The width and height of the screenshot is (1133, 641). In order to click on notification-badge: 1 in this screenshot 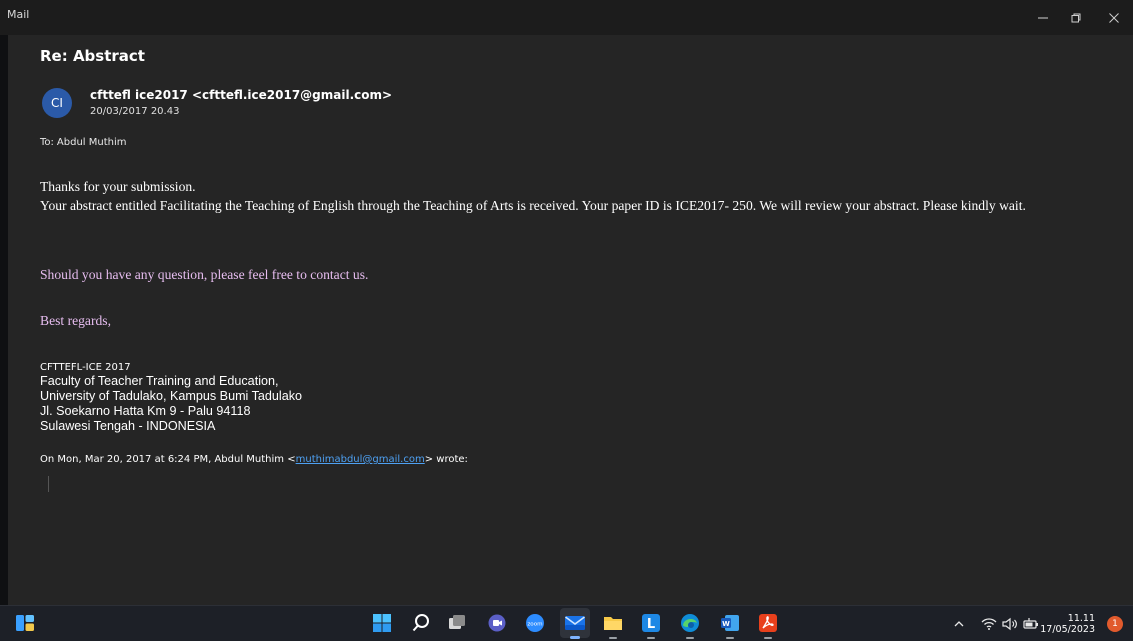, I will do `click(1115, 624)`.